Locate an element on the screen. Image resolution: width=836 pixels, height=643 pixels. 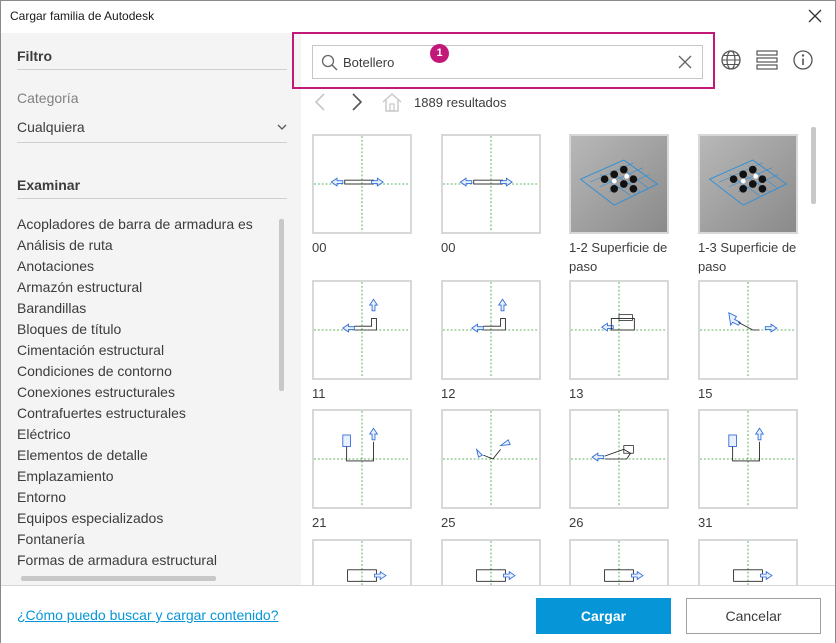
close-icon is located at coordinates (815, 16).